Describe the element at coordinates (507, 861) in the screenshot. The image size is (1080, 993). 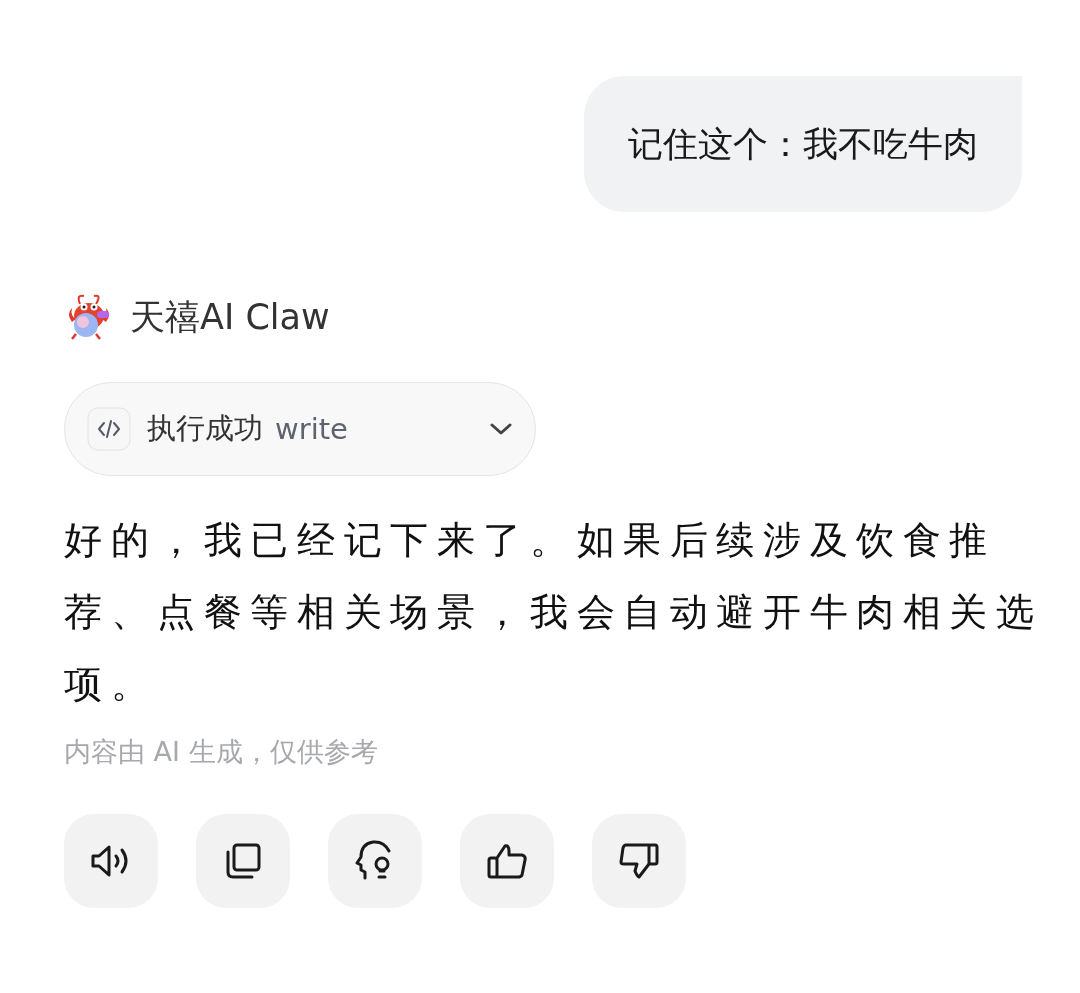
I see `like-button` at that location.